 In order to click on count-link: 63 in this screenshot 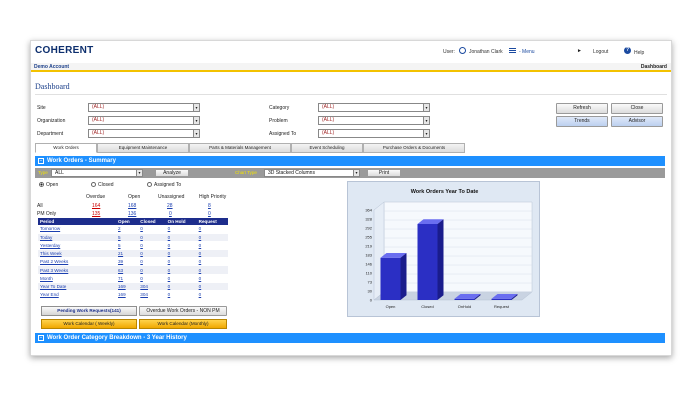, I will do `click(120, 270)`.